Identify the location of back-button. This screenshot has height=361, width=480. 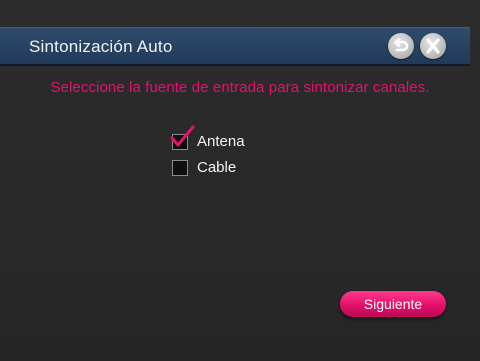
(401, 46).